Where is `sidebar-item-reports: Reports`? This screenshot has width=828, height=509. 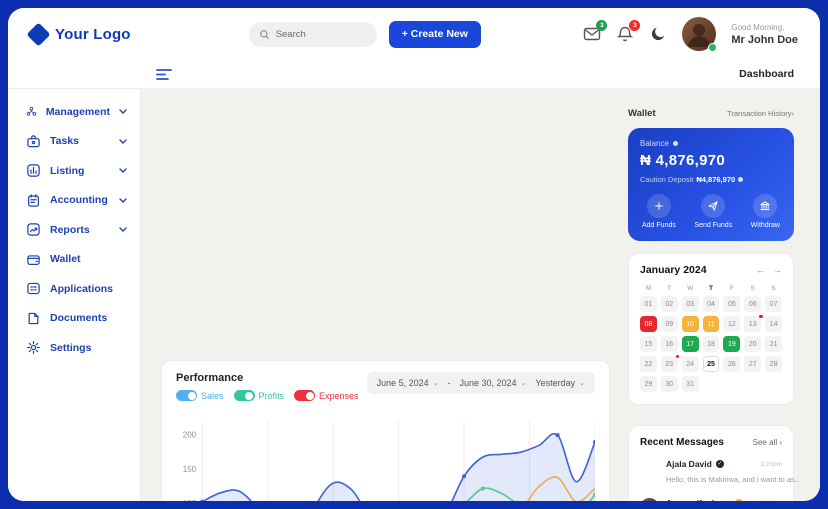 sidebar-item-reports: Reports is located at coordinates (74, 230).